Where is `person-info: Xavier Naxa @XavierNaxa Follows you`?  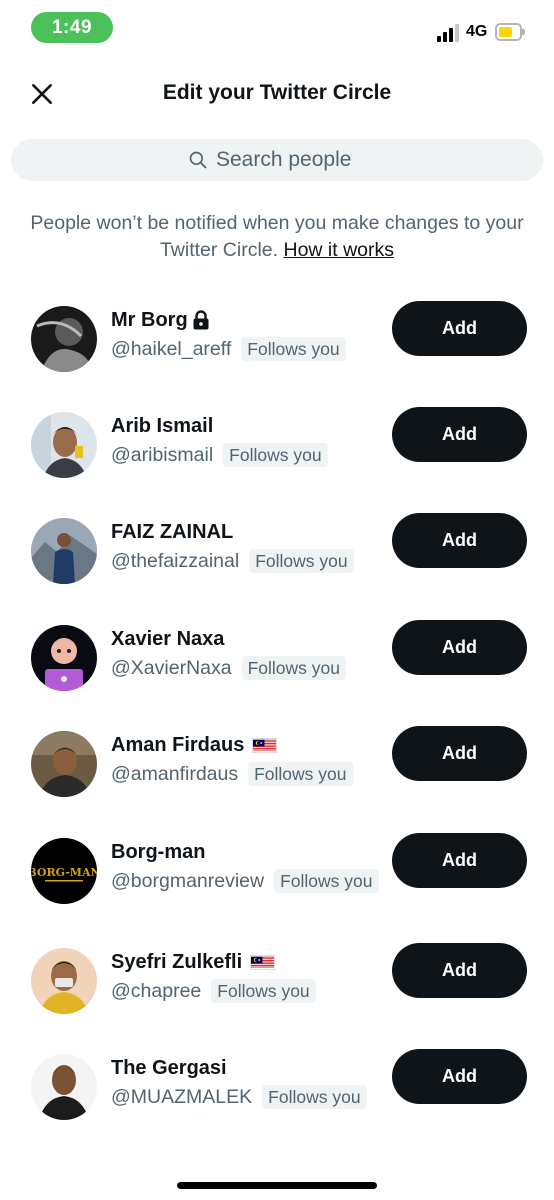 person-info: Xavier Naxa @XavierNaxa Follows you is located at coordinates (246, 653).